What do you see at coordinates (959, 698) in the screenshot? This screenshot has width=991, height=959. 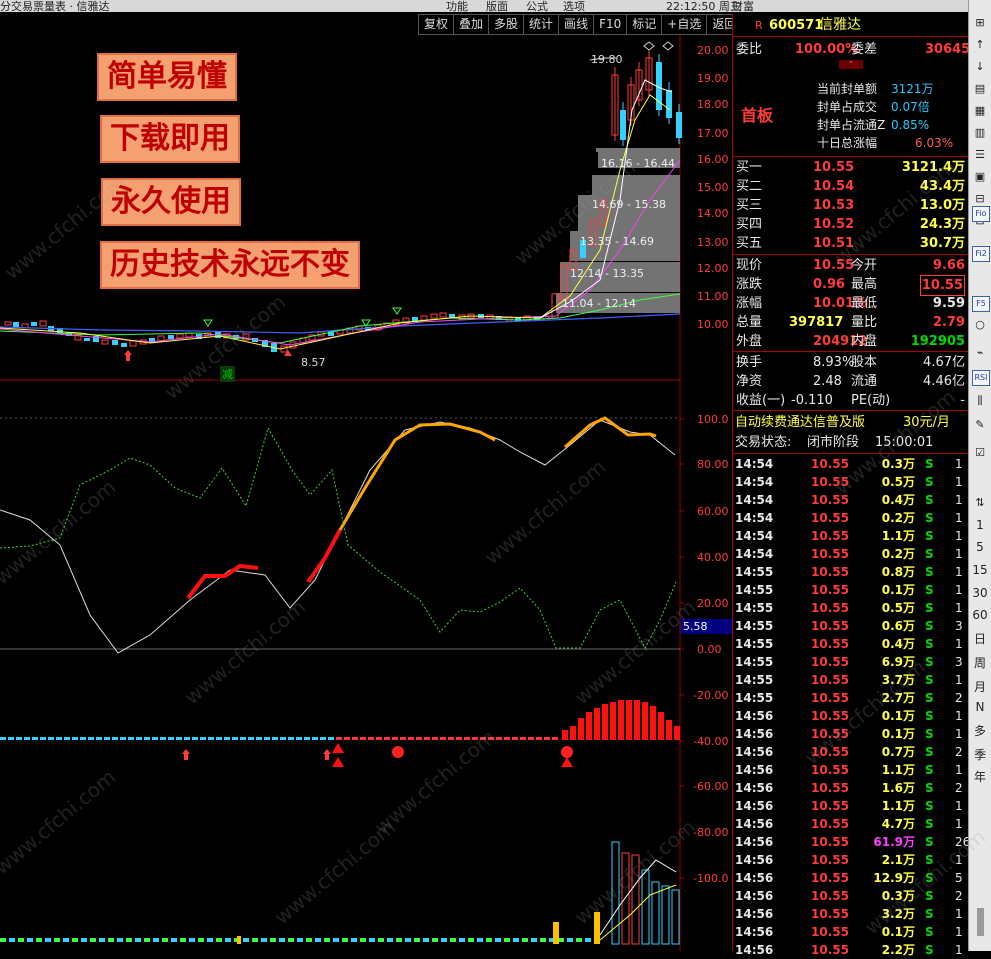 I see `trade-count: 2` at bounding box center [959, 698].